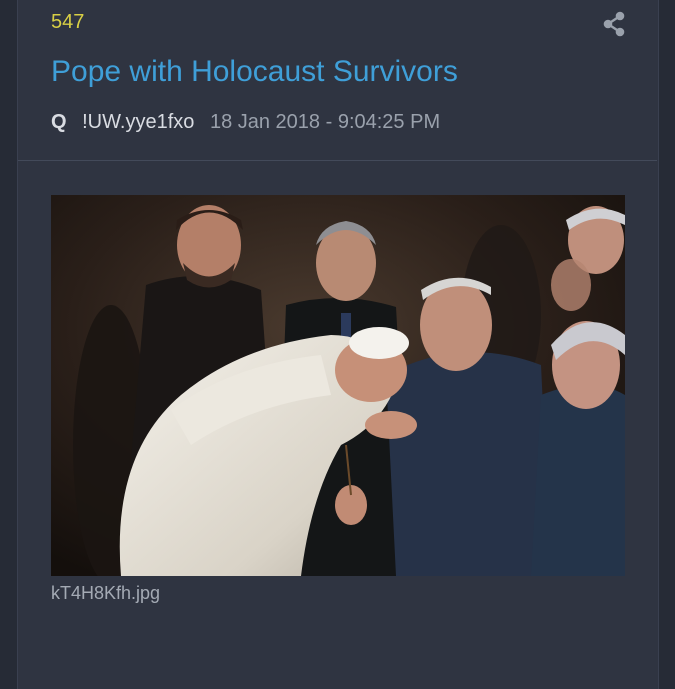  I want to click on timestamp: 18 Jan 2018 - 9:04:25 PM, so click(325, 122).